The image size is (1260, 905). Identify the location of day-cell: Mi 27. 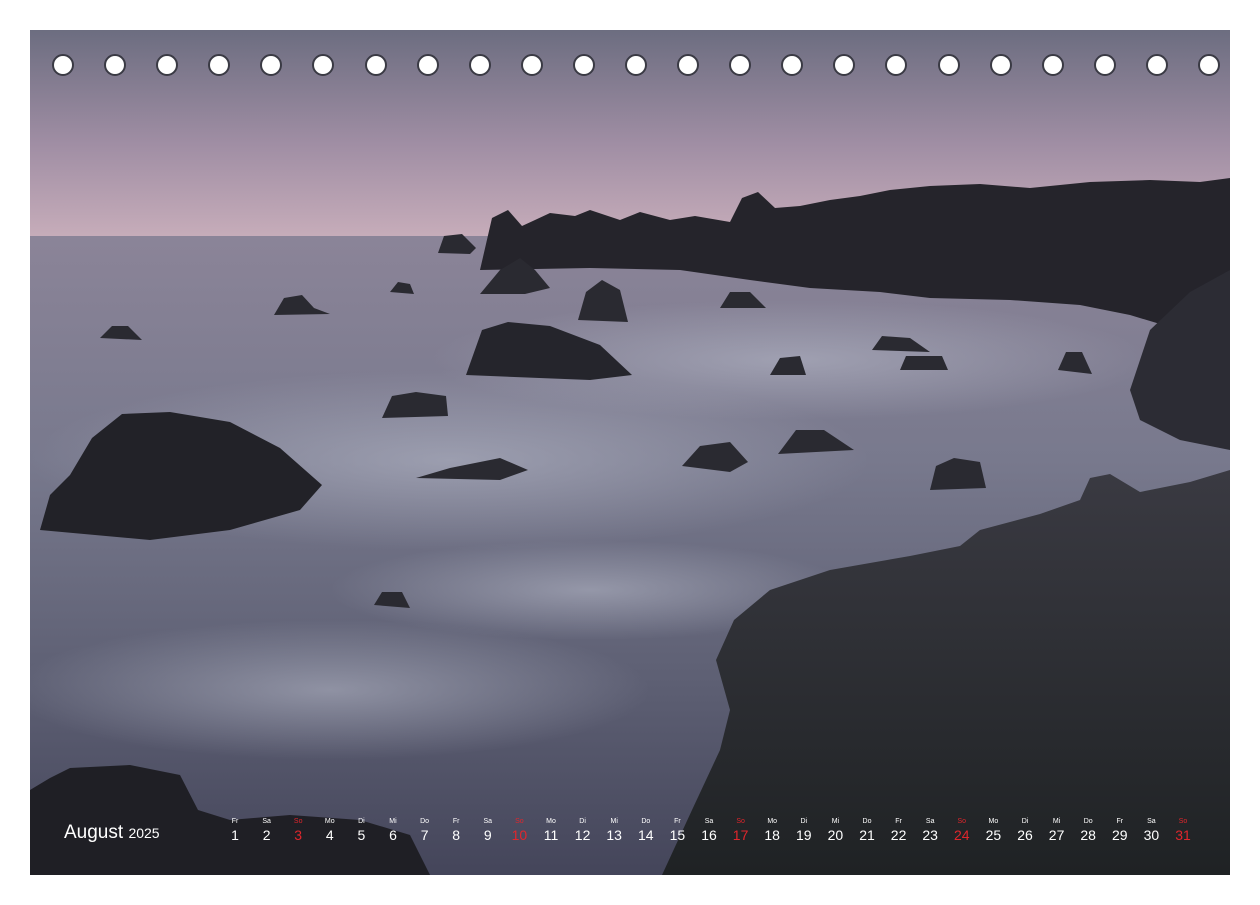
(1057, 831).